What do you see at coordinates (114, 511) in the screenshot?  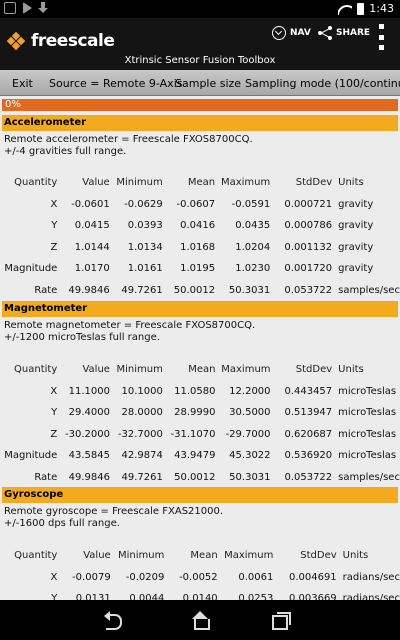 I see `sensor-model: Remote gyroscope = Freescale FXAS21000.` at bounding box center [114, 511].